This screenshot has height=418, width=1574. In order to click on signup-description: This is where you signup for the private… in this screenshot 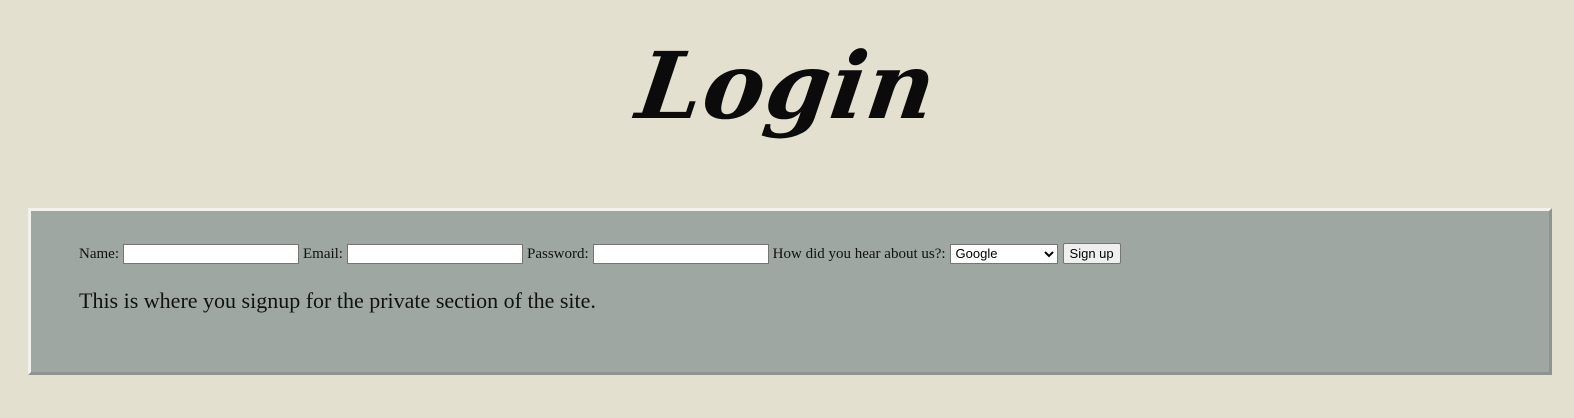, I will do `click(337, 300)`.